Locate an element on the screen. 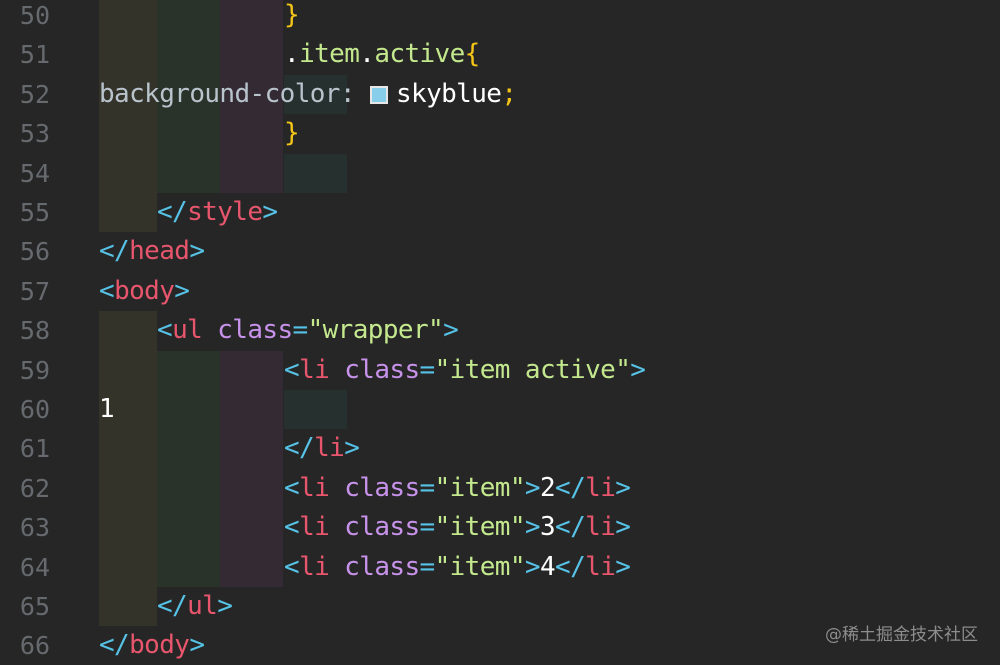  token: ; is located at coordinates (509, 93).